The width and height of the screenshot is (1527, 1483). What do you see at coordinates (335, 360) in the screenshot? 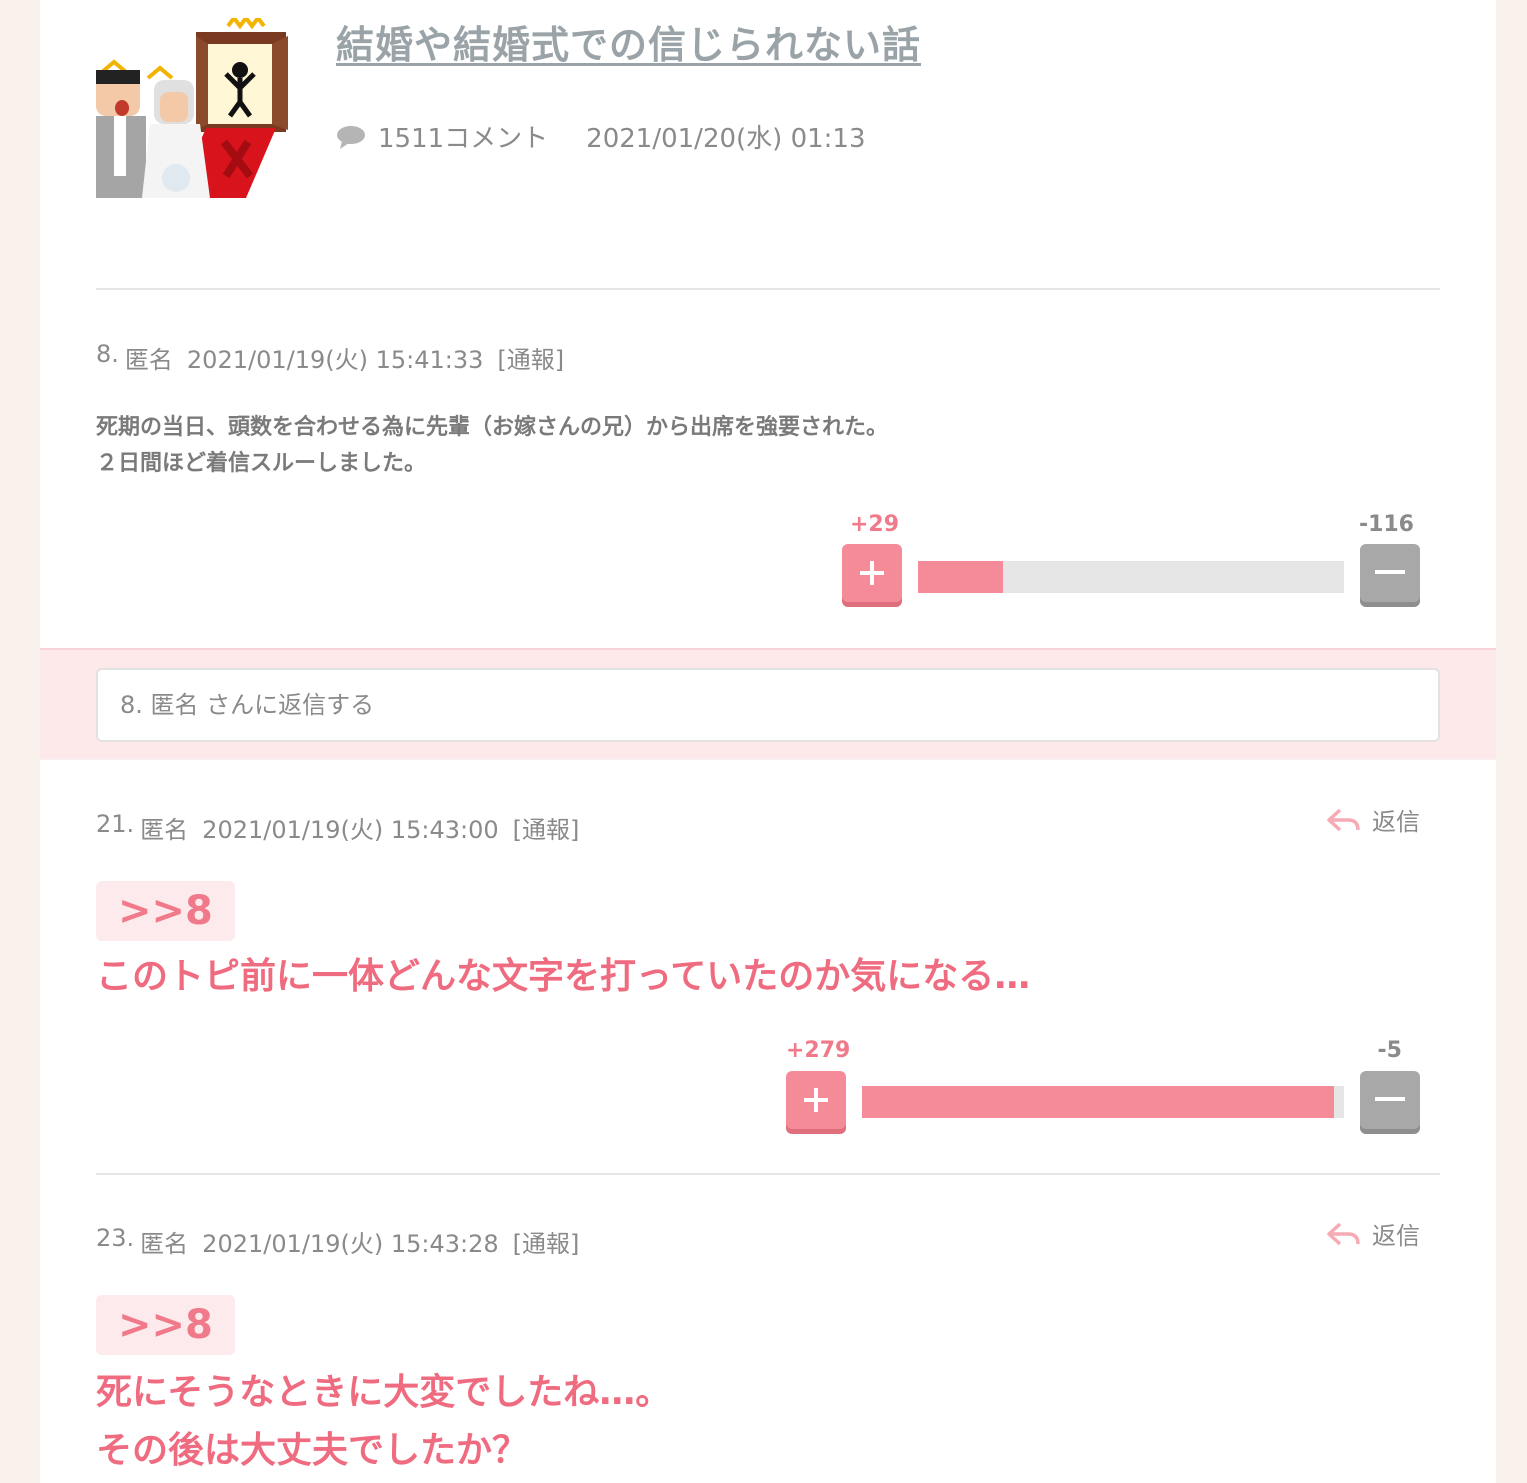
I see `comment-date: 2021/01/19(火) 15:41:33` at bounding box center [335, 360].